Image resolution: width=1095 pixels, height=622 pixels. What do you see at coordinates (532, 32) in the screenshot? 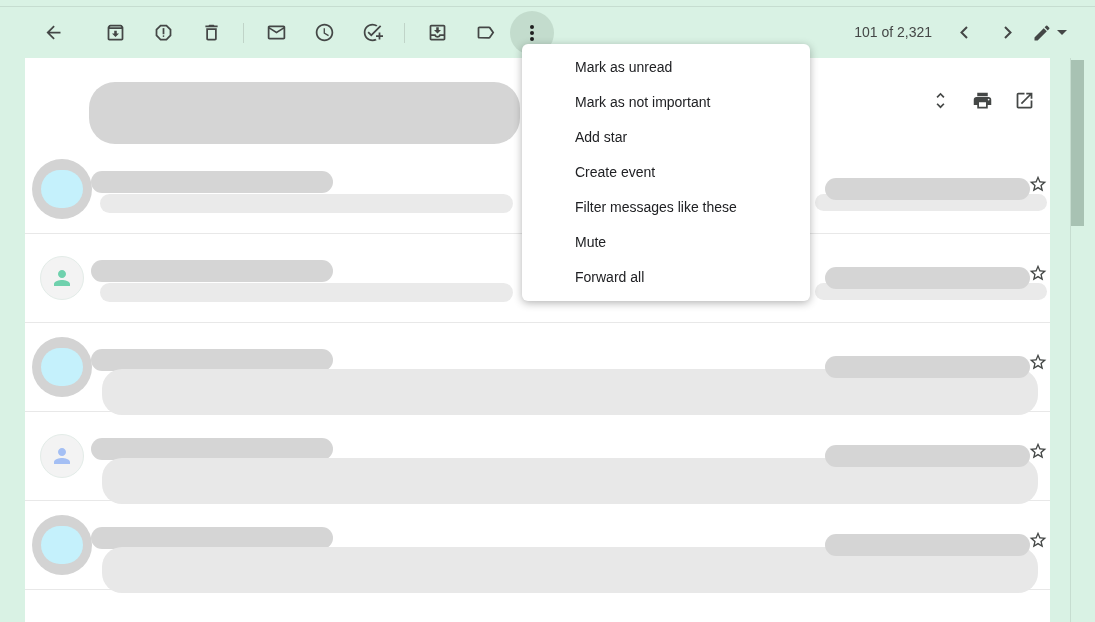
I see `more-icon` at bounding box center [532, 32].